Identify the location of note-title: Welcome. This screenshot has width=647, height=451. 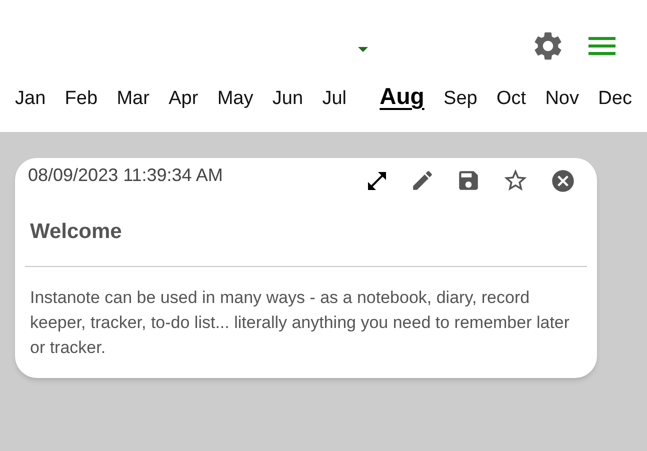
(76, 232).